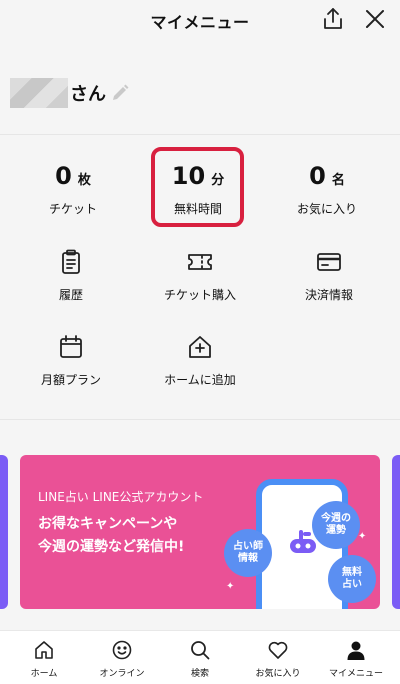 This screenshot has height=684, width=400. Describe the element at coordinates (333, 19) in the screenshot. I see `share-icon` at that location.